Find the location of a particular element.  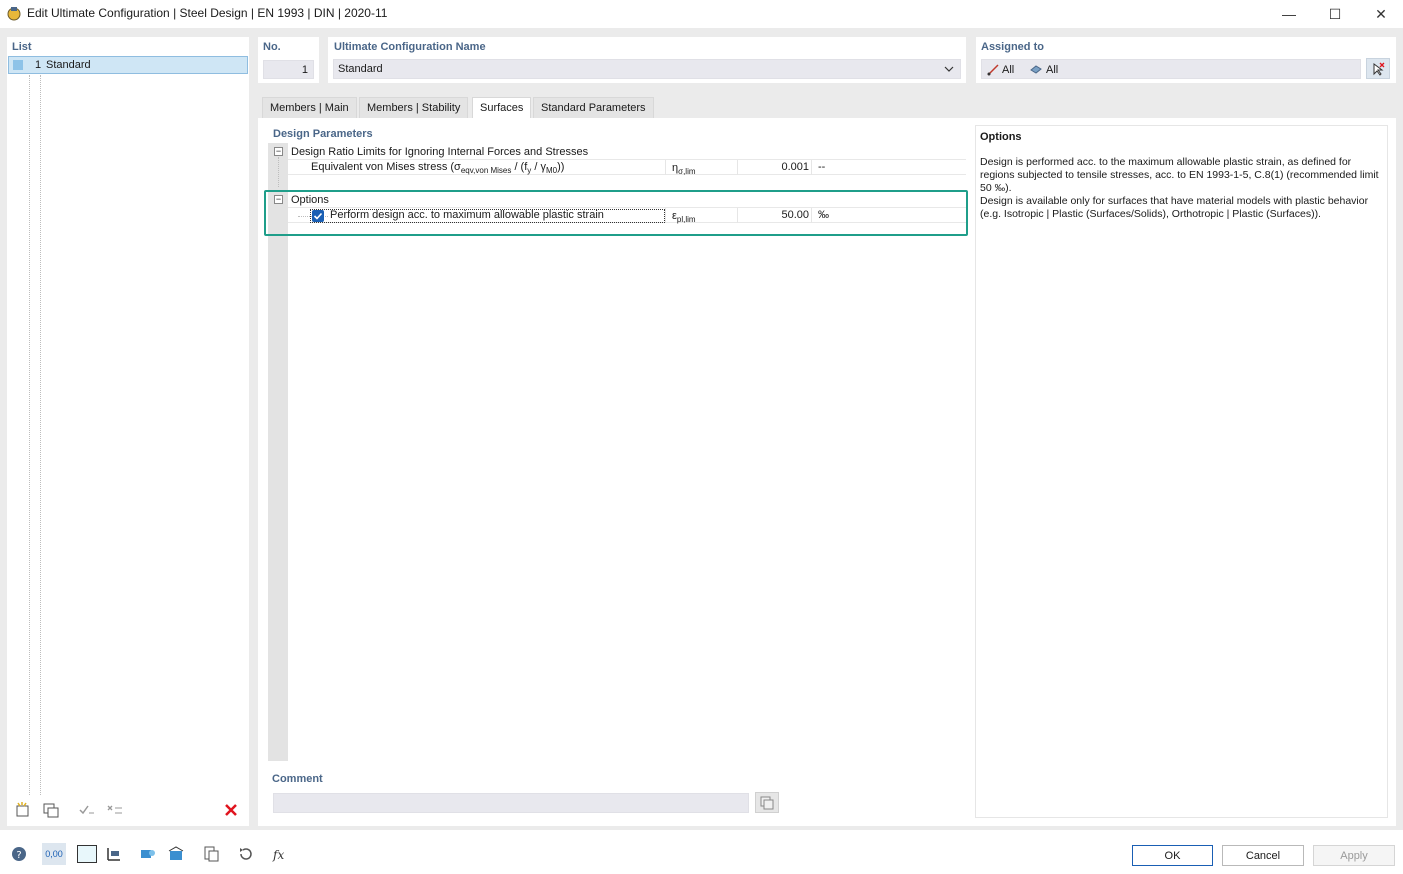

delete-item-button is located at coordinates (231, 810).